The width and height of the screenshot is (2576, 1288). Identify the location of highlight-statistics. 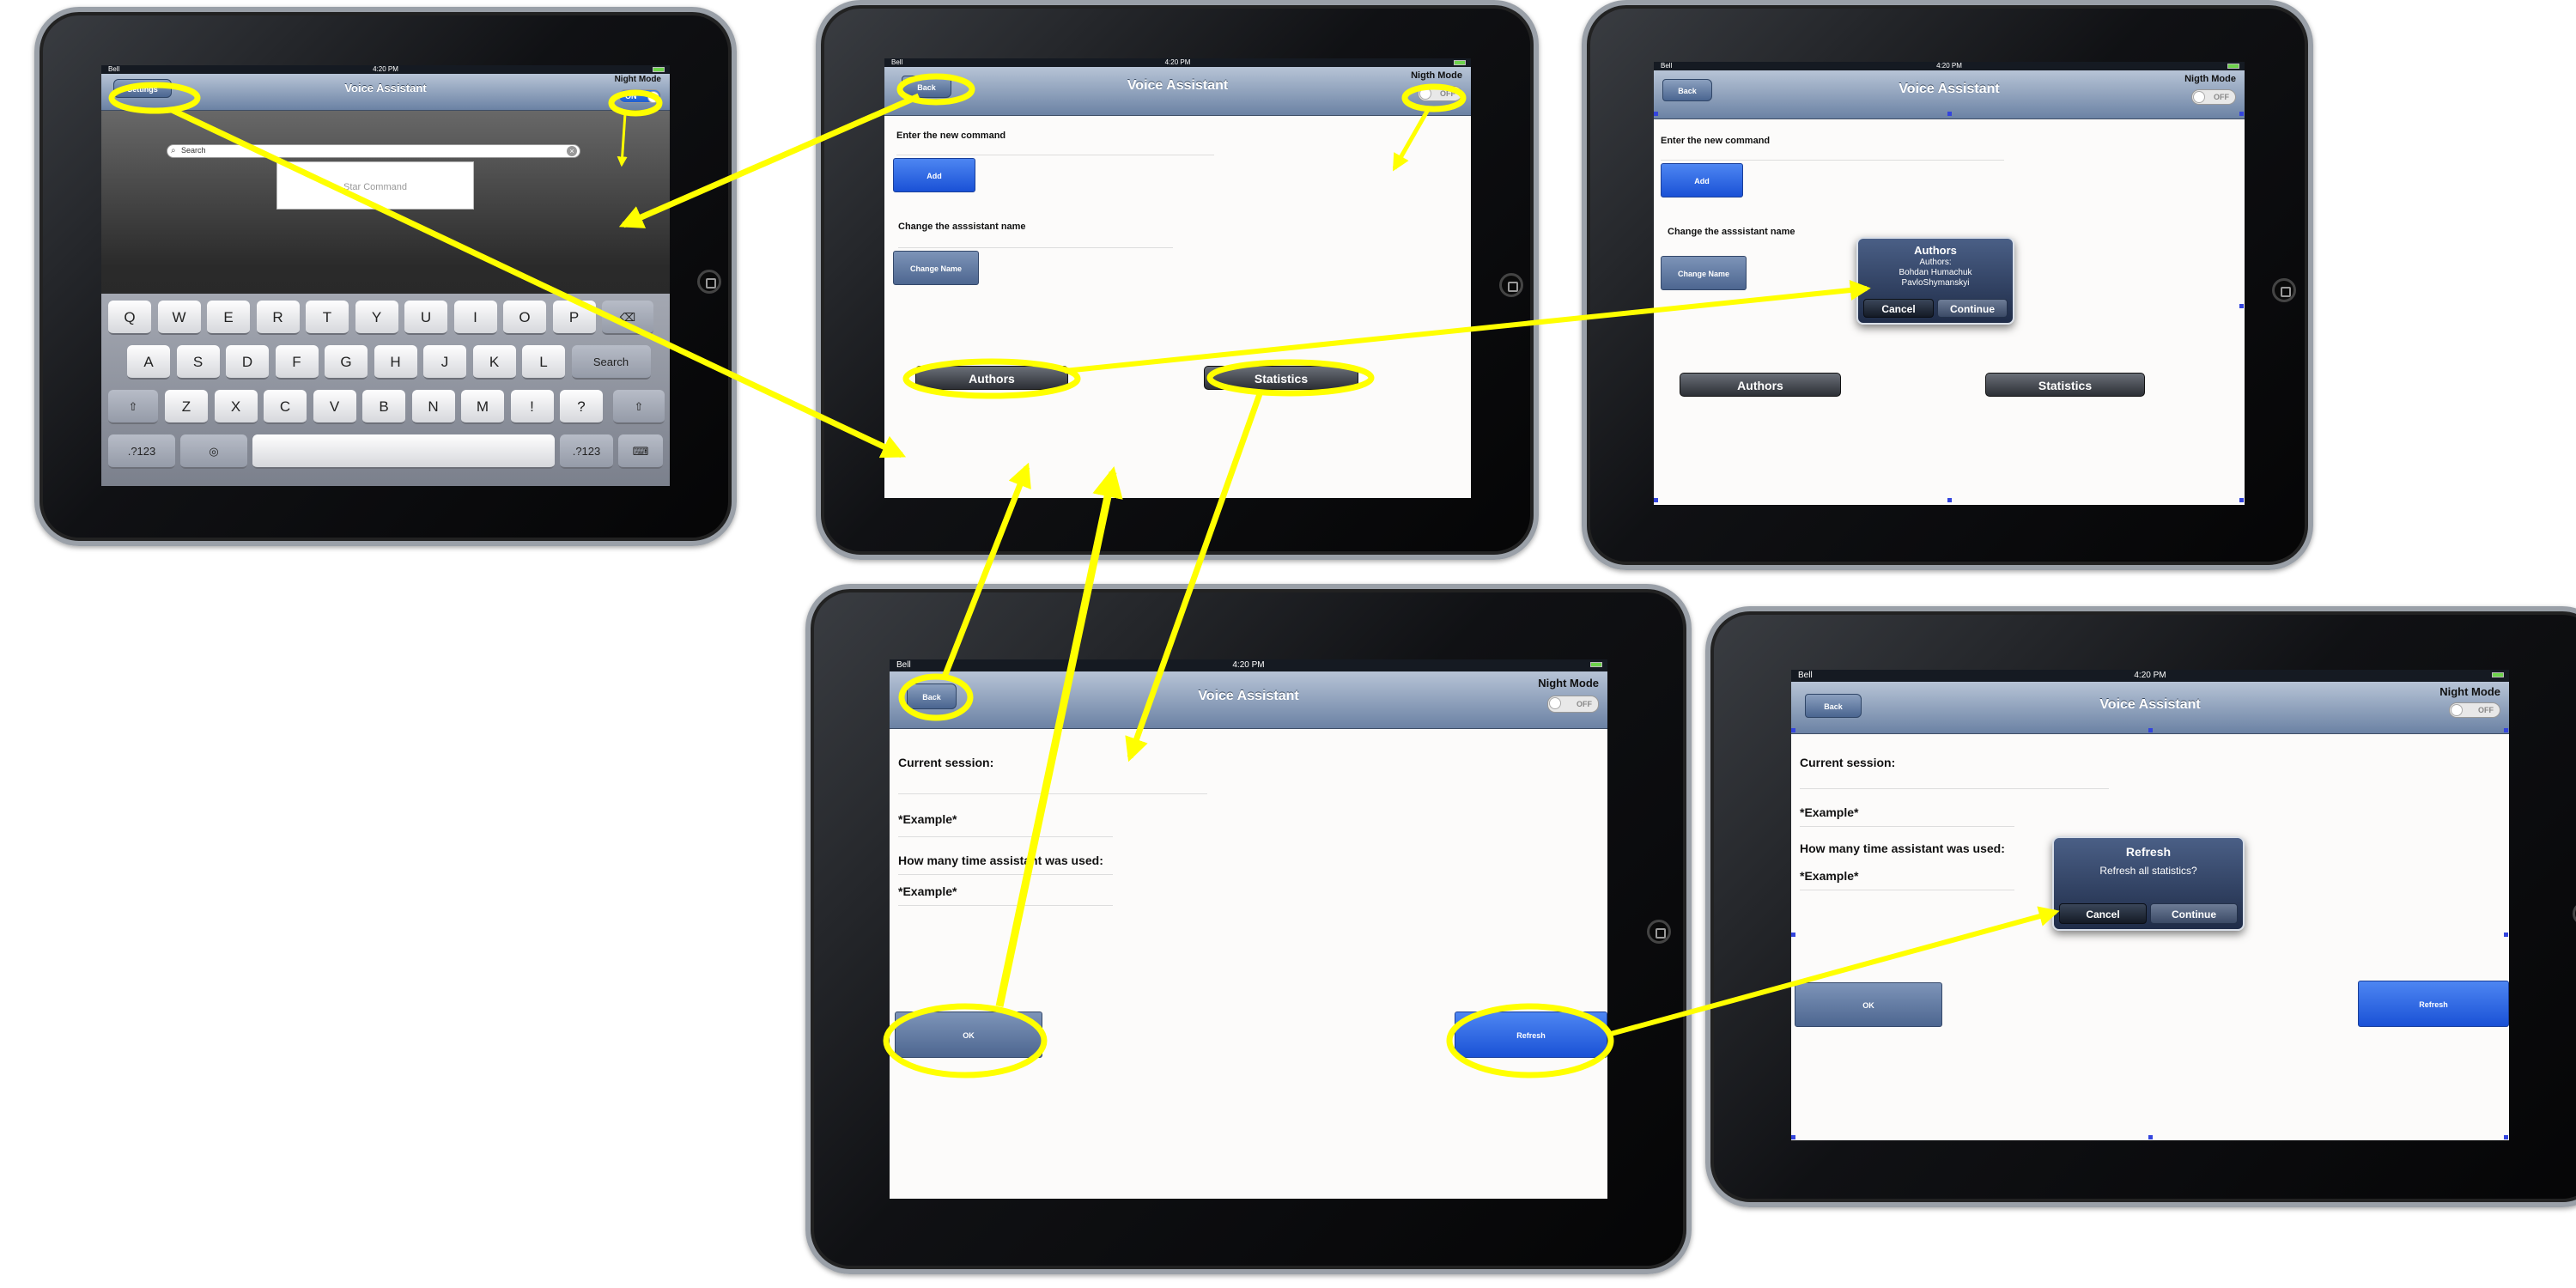
(1290, 378).